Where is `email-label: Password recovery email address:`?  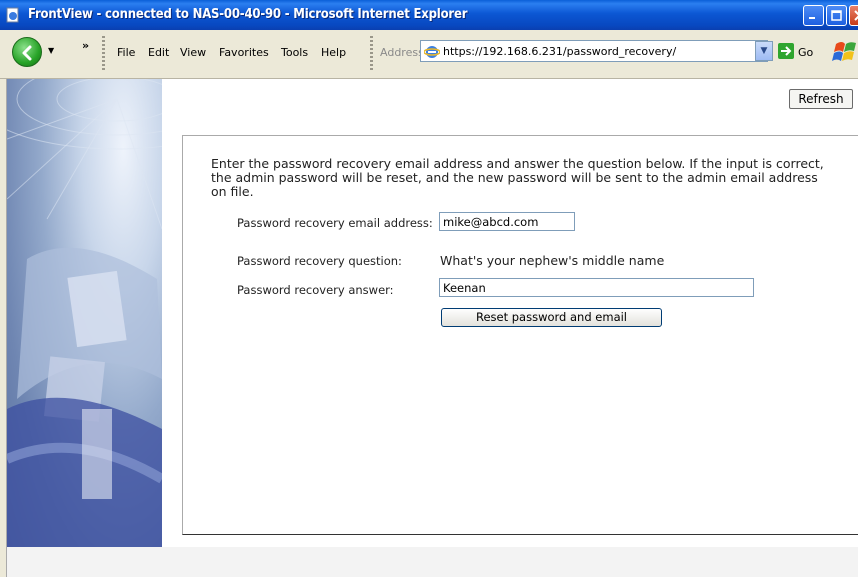
email-label: Password recovery email address: is located at coordinates (335, 223).